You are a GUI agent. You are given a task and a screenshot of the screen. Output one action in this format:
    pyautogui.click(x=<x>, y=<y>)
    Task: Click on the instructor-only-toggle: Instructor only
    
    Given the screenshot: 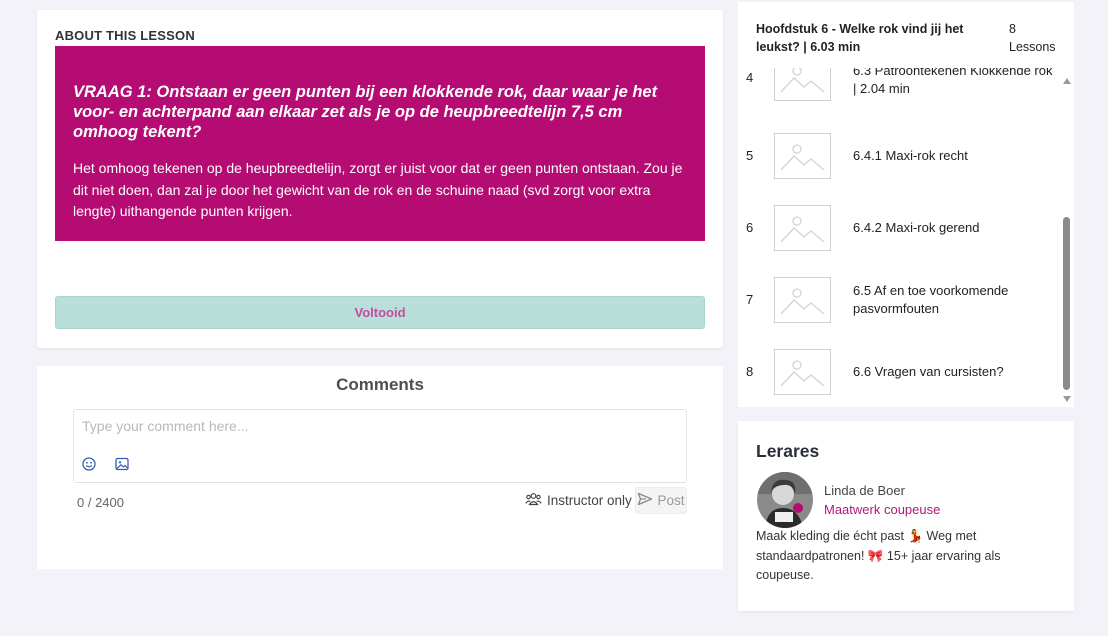 What is the action you would take?
    pyautogui.click(x=578, y=500)
    